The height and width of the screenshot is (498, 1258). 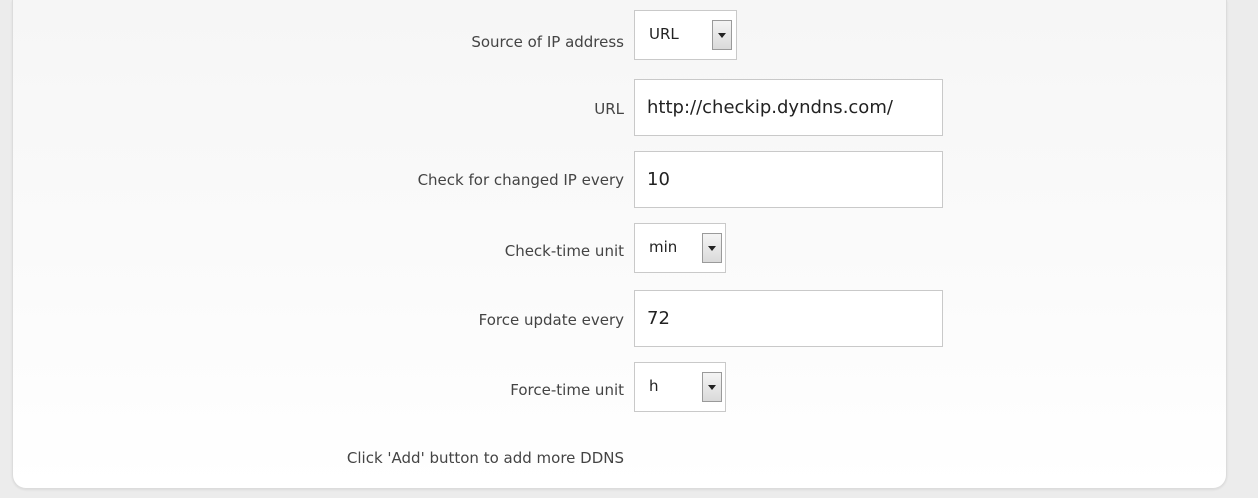 I want to click on source-select-value: URL, so click(x=664, y=34).